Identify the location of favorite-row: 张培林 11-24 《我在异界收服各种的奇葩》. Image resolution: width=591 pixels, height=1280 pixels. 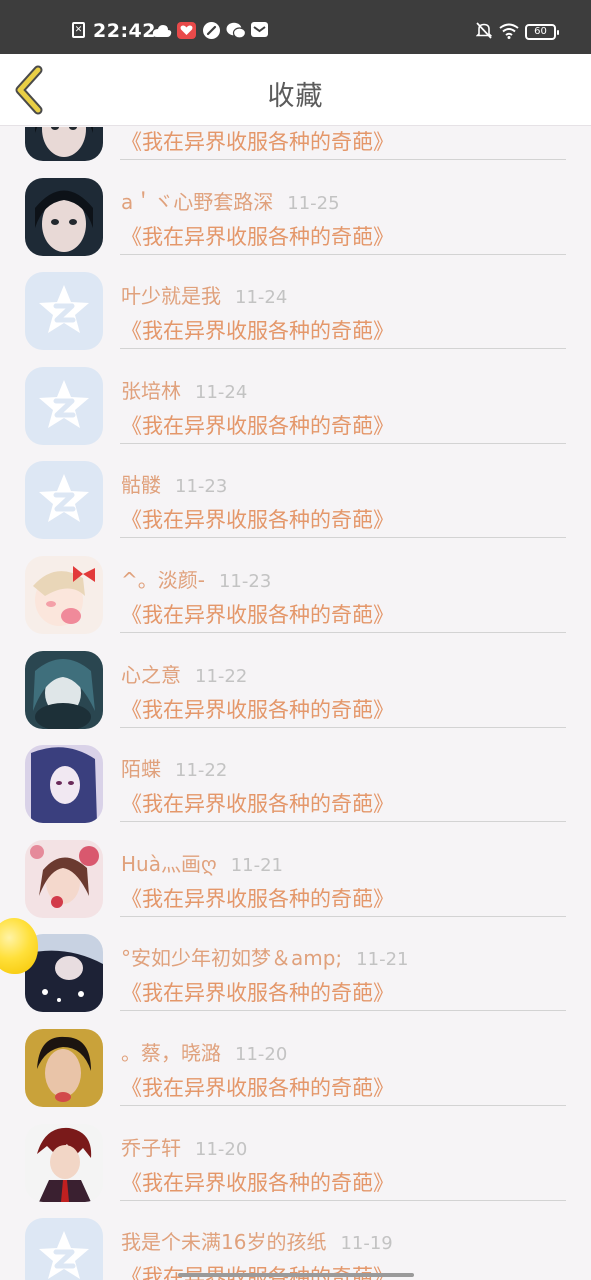
(295, 388).